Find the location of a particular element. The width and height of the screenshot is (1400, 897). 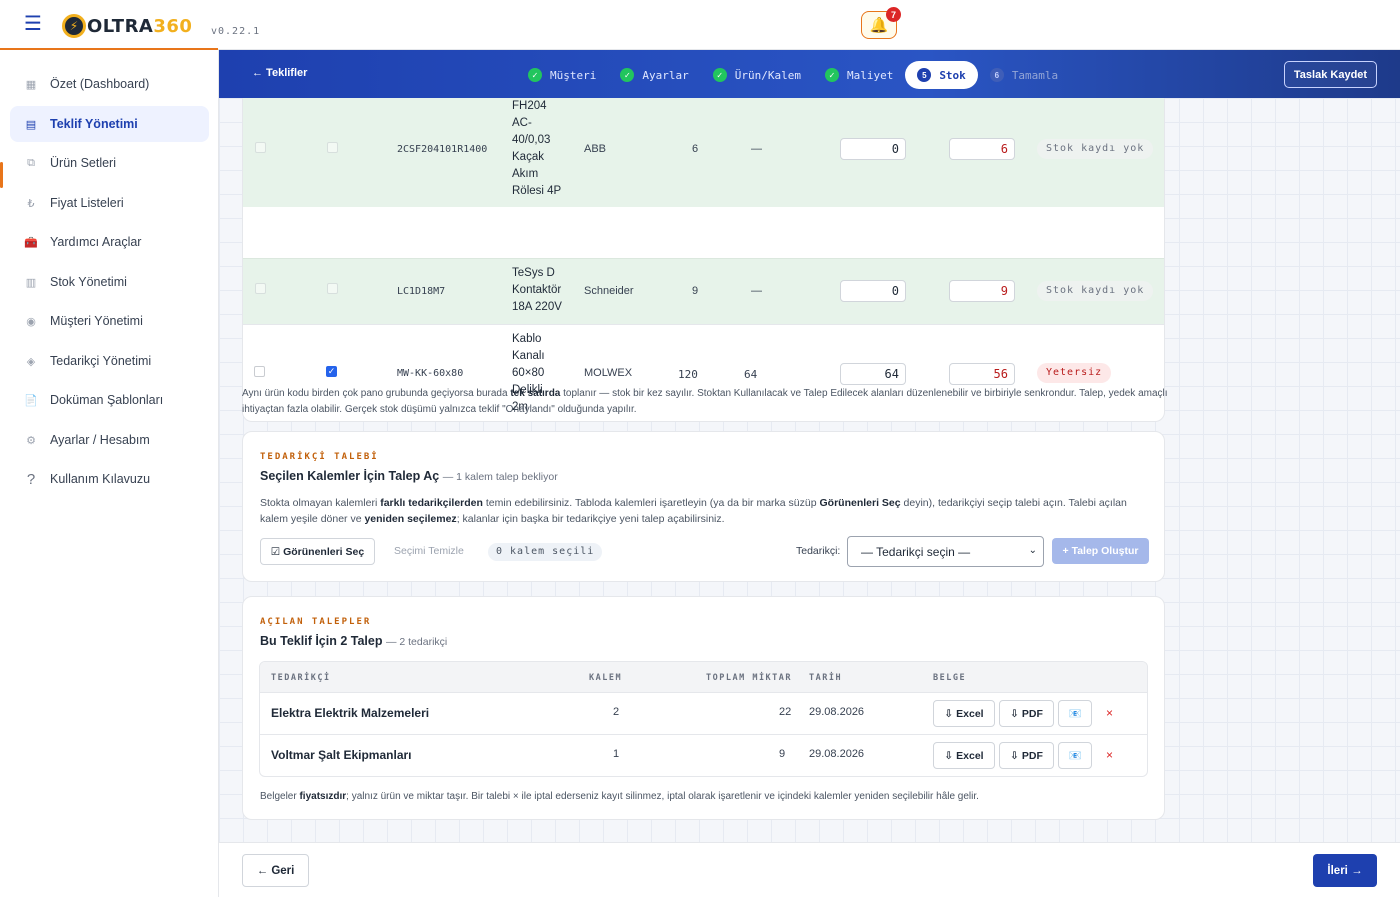

column-header: TEDARİKÇİ is located at coordinates (301, 678).